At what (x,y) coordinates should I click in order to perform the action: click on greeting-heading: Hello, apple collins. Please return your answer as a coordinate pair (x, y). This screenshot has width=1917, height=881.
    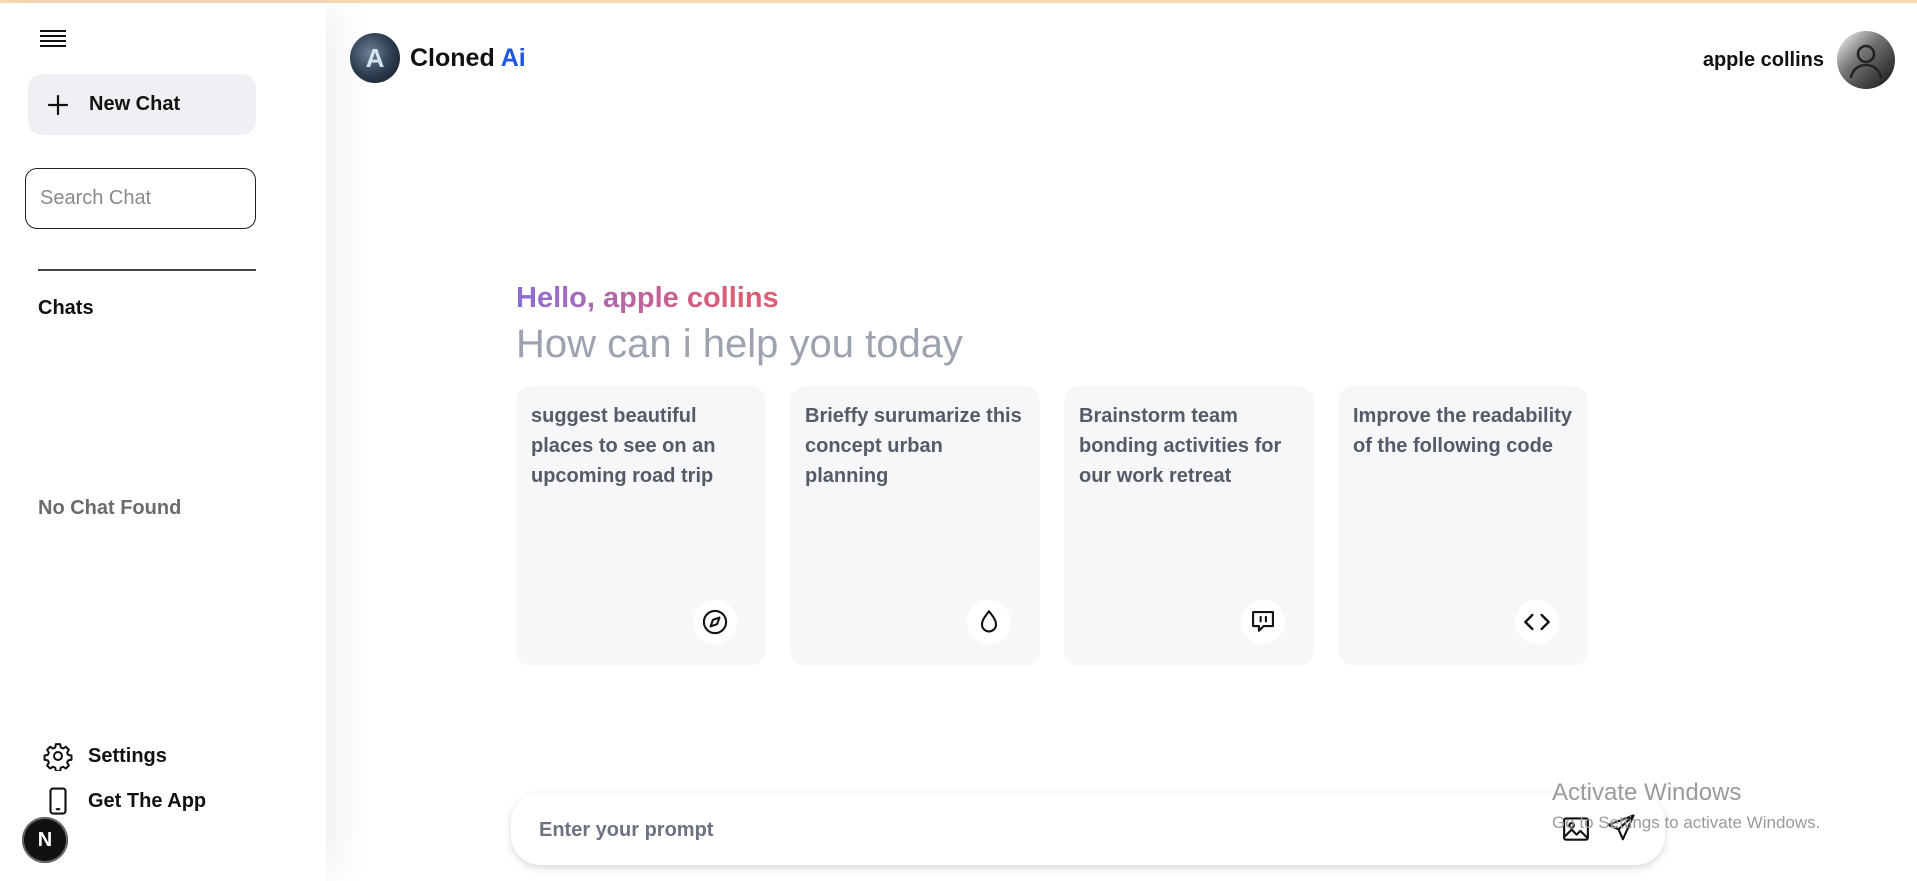
    Looking at the image, I should click on (647, 298).